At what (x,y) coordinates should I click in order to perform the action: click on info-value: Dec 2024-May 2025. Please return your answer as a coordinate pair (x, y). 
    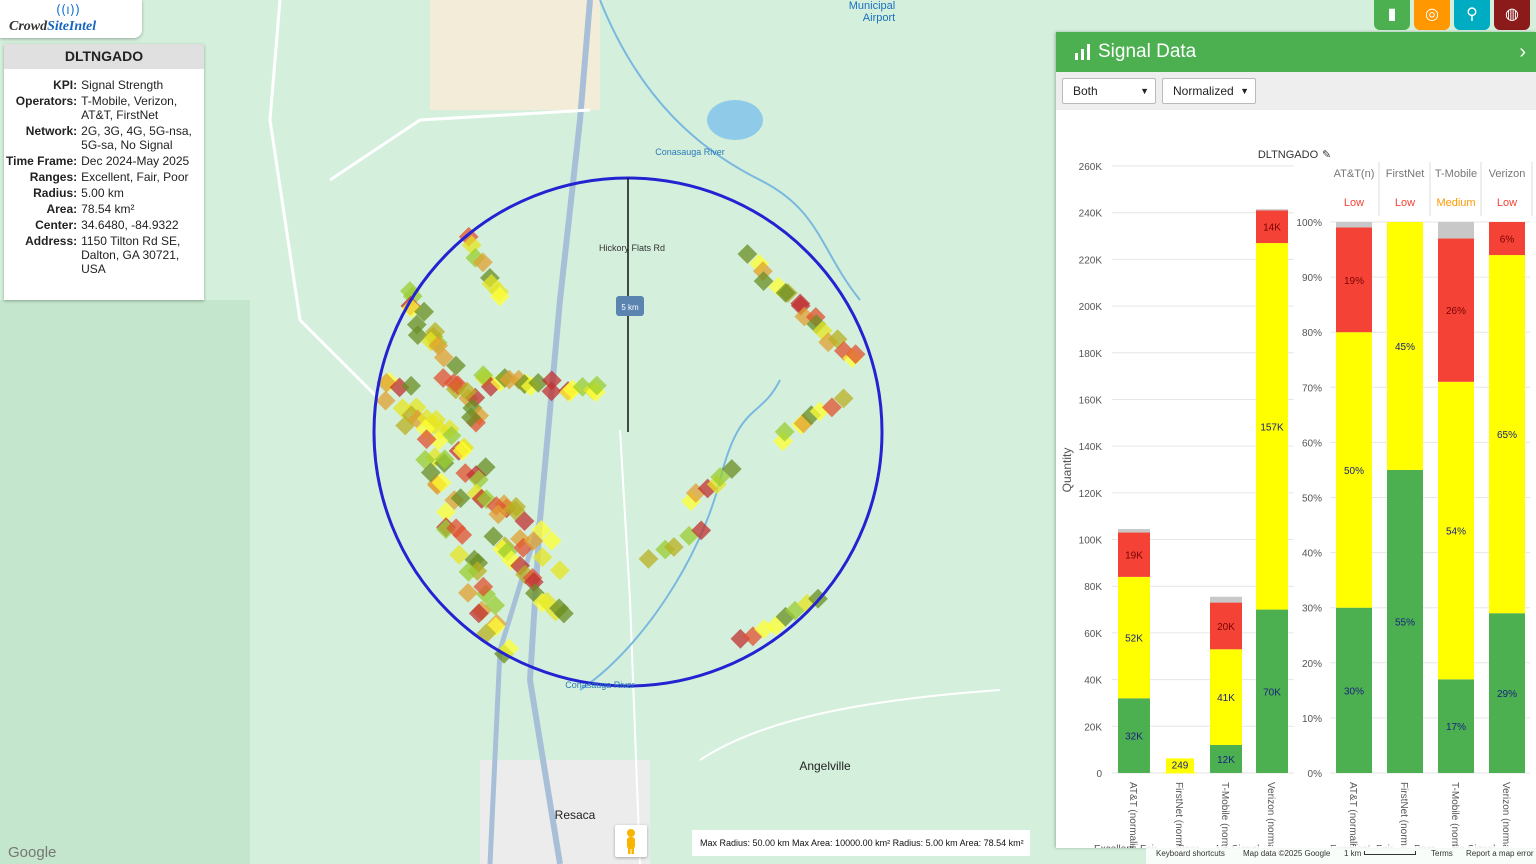
    Looking at the image, I should click on (135, 161).